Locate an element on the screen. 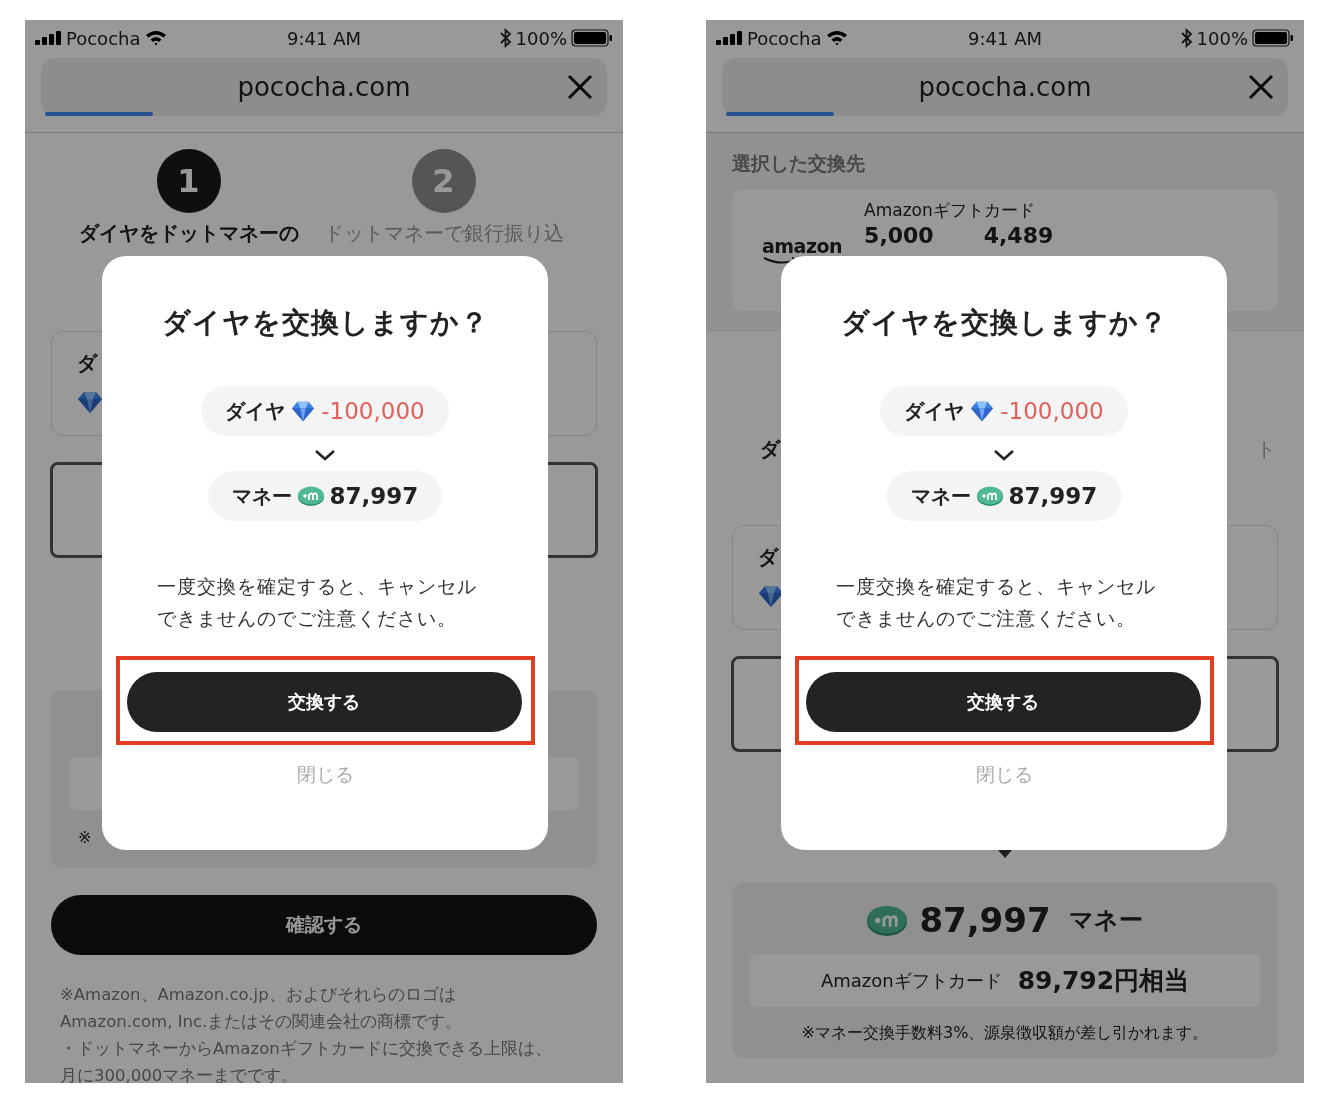 The width and height of the screenshot is (1326, 1114). note-text: ※ is located at coordinates (85, 837).